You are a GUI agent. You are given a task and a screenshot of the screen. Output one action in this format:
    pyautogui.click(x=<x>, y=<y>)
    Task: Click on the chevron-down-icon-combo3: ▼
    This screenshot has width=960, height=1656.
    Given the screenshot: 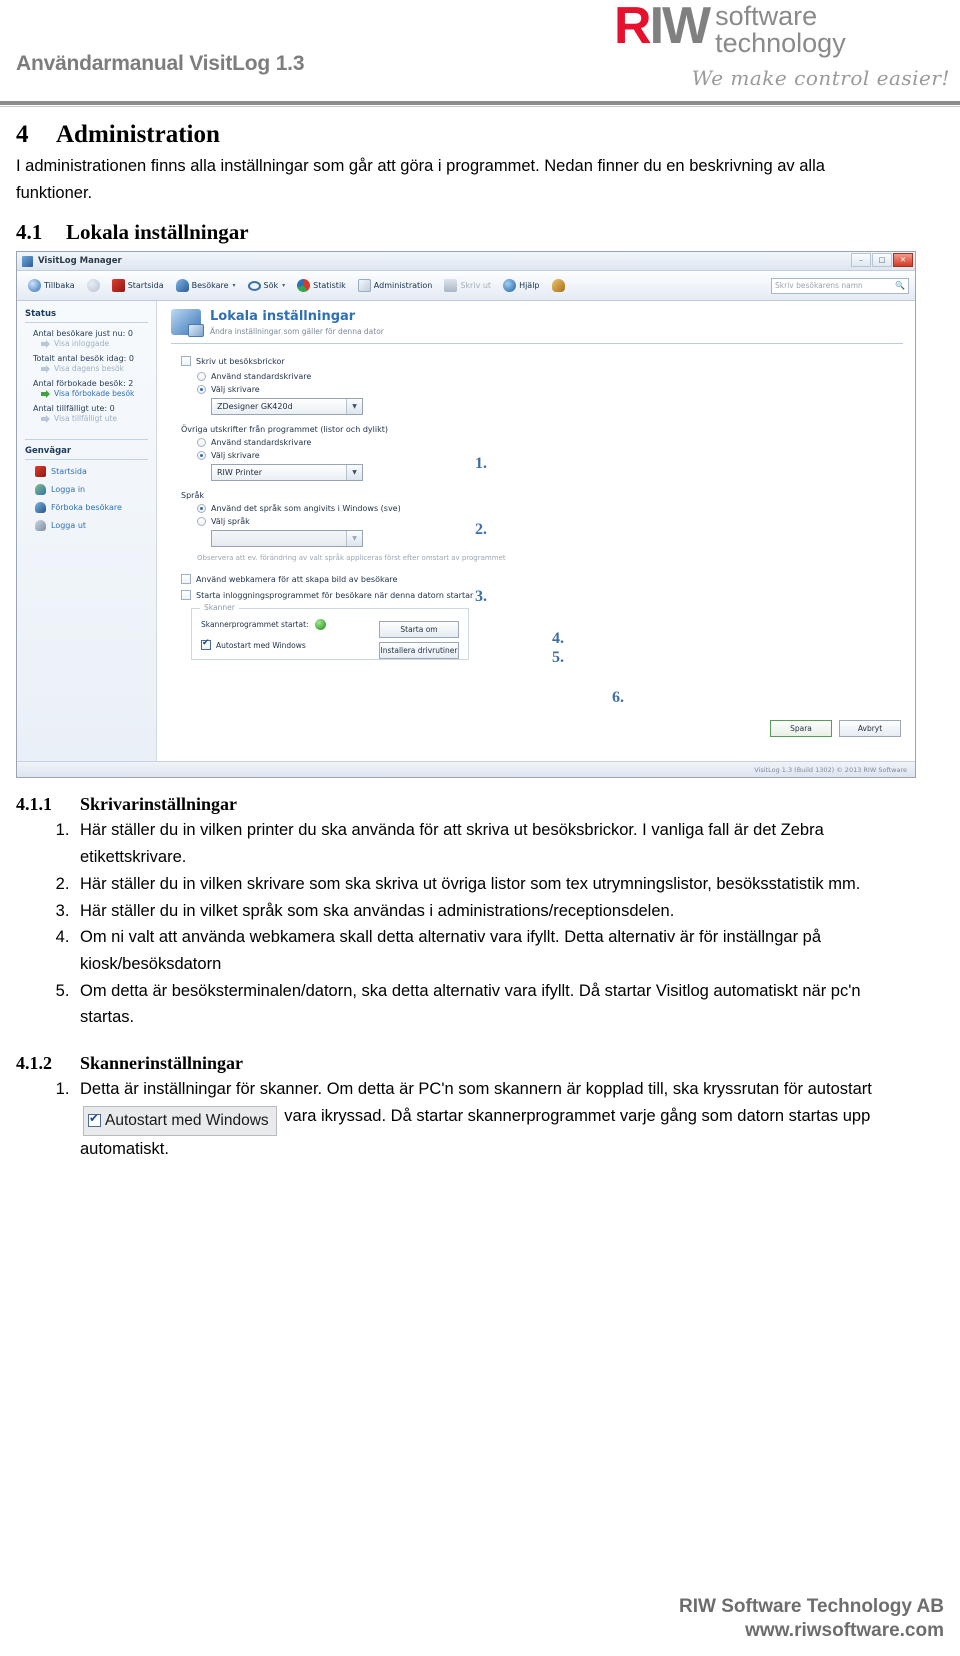 What is the action you would take?
    pyautogui.click(x=354, y=539)
    